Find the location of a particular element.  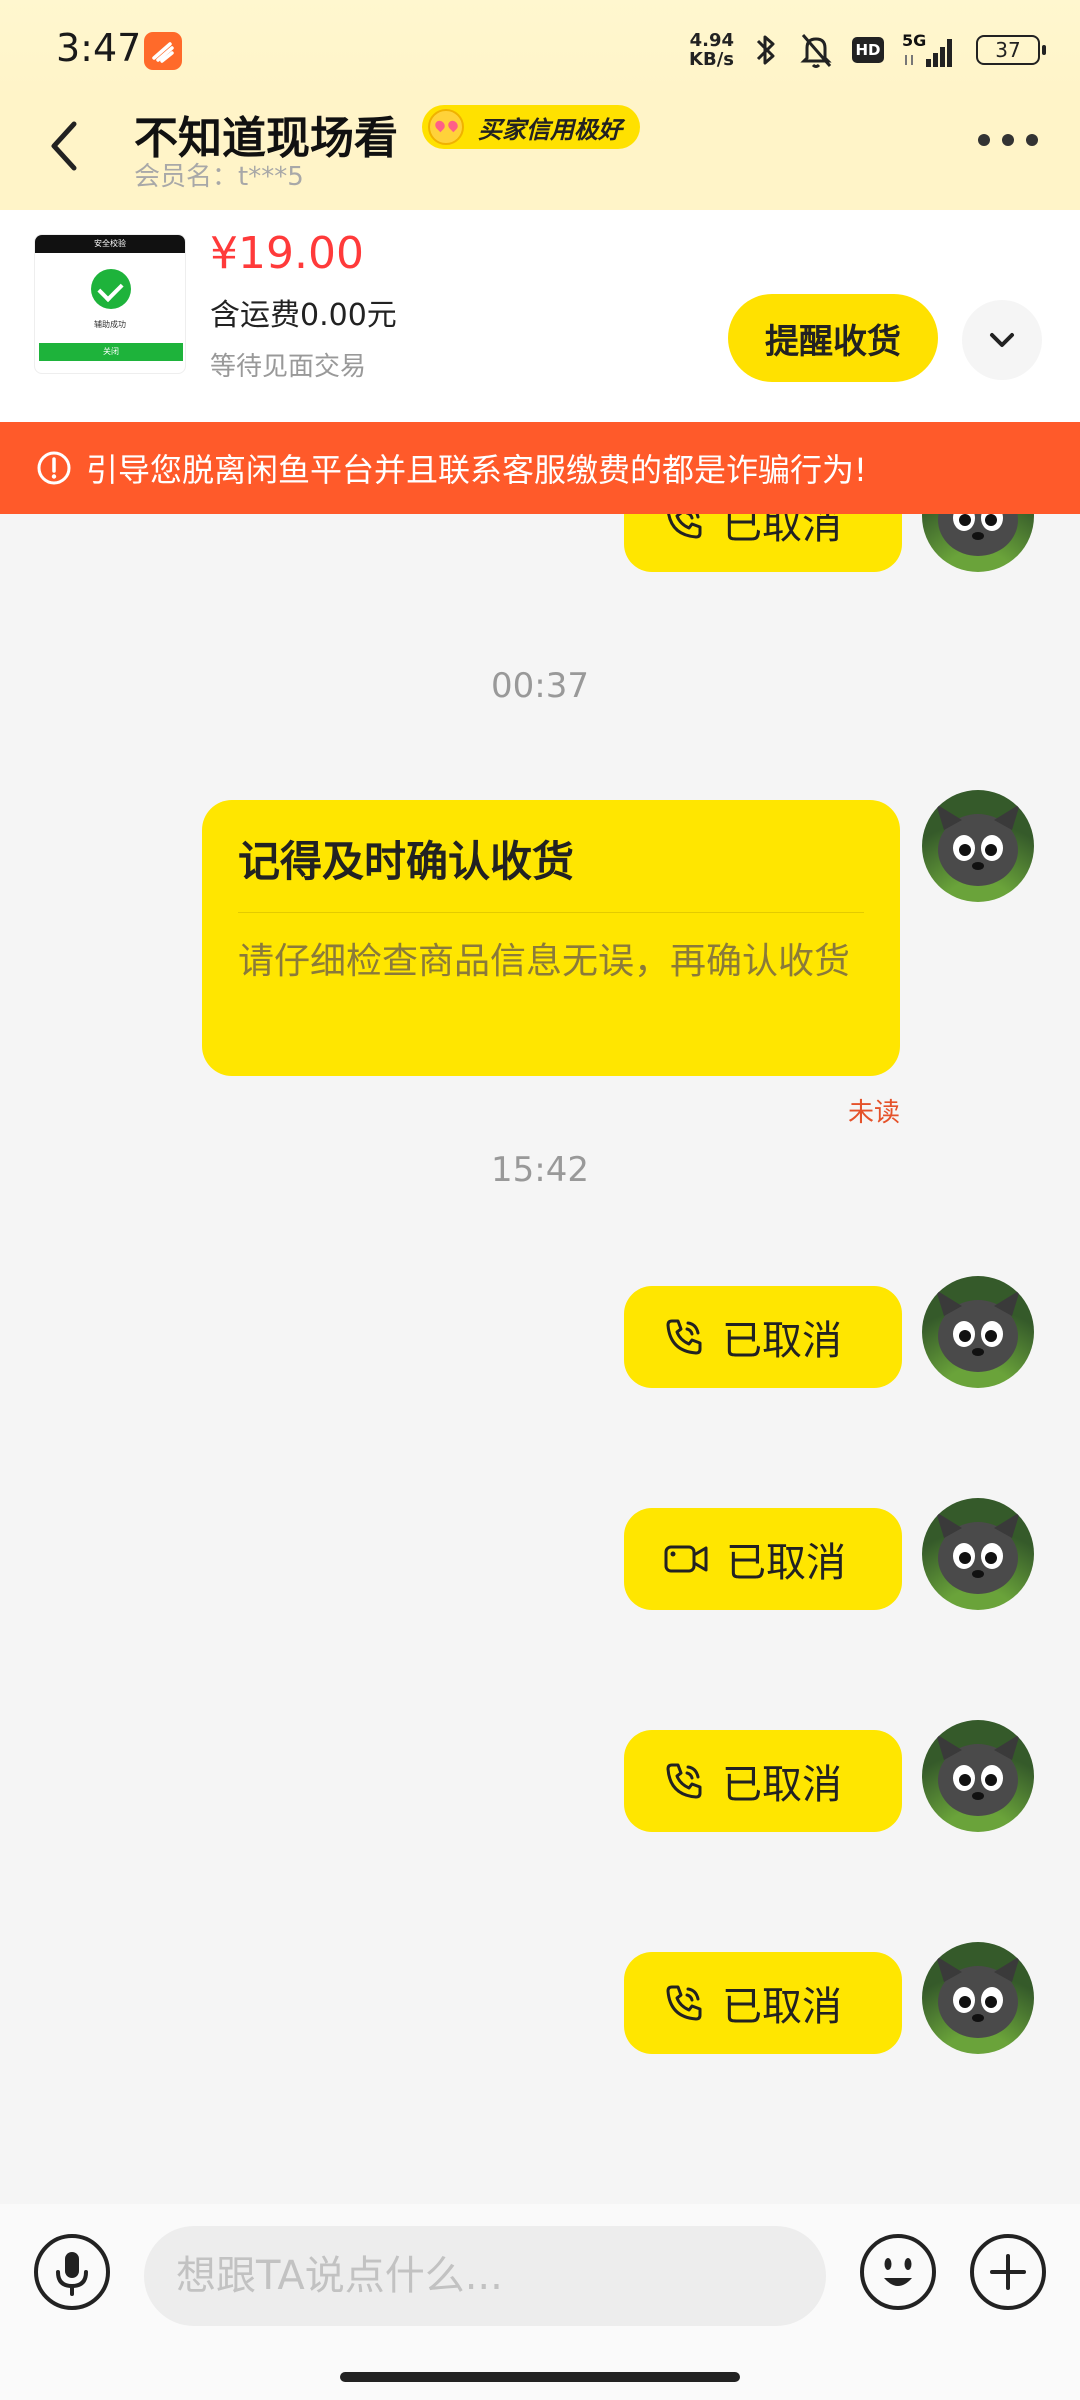

net-speed: 4.94 KB/s is located at coordinates (711, 50).